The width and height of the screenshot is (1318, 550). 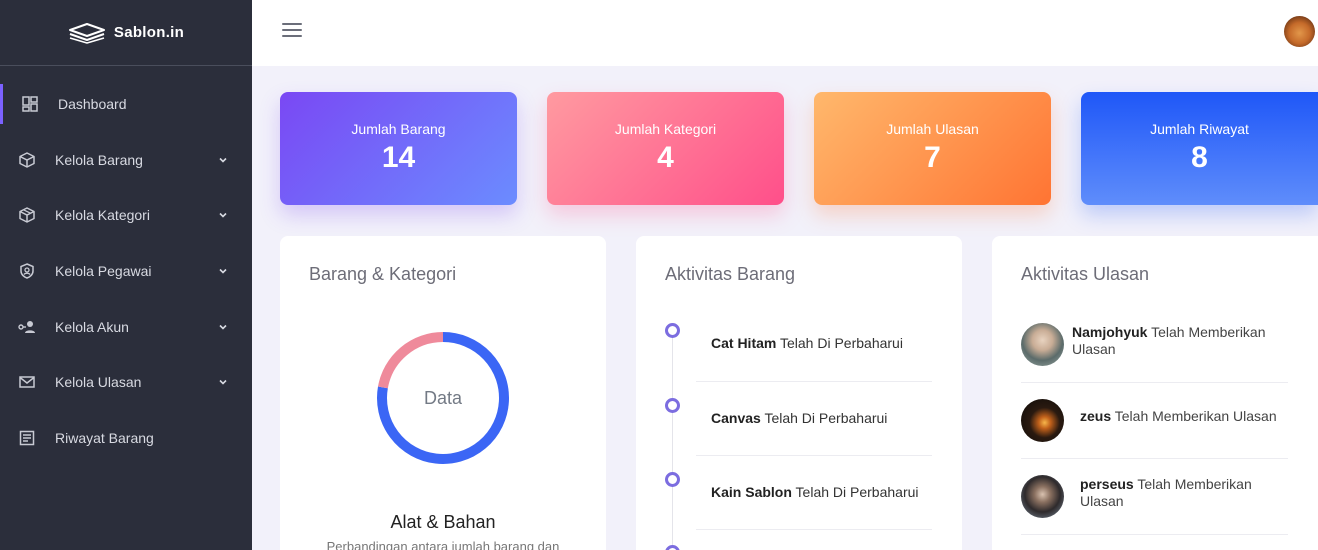 I want to click on brand-name: Sablon.in, so click(x=149, y=32).